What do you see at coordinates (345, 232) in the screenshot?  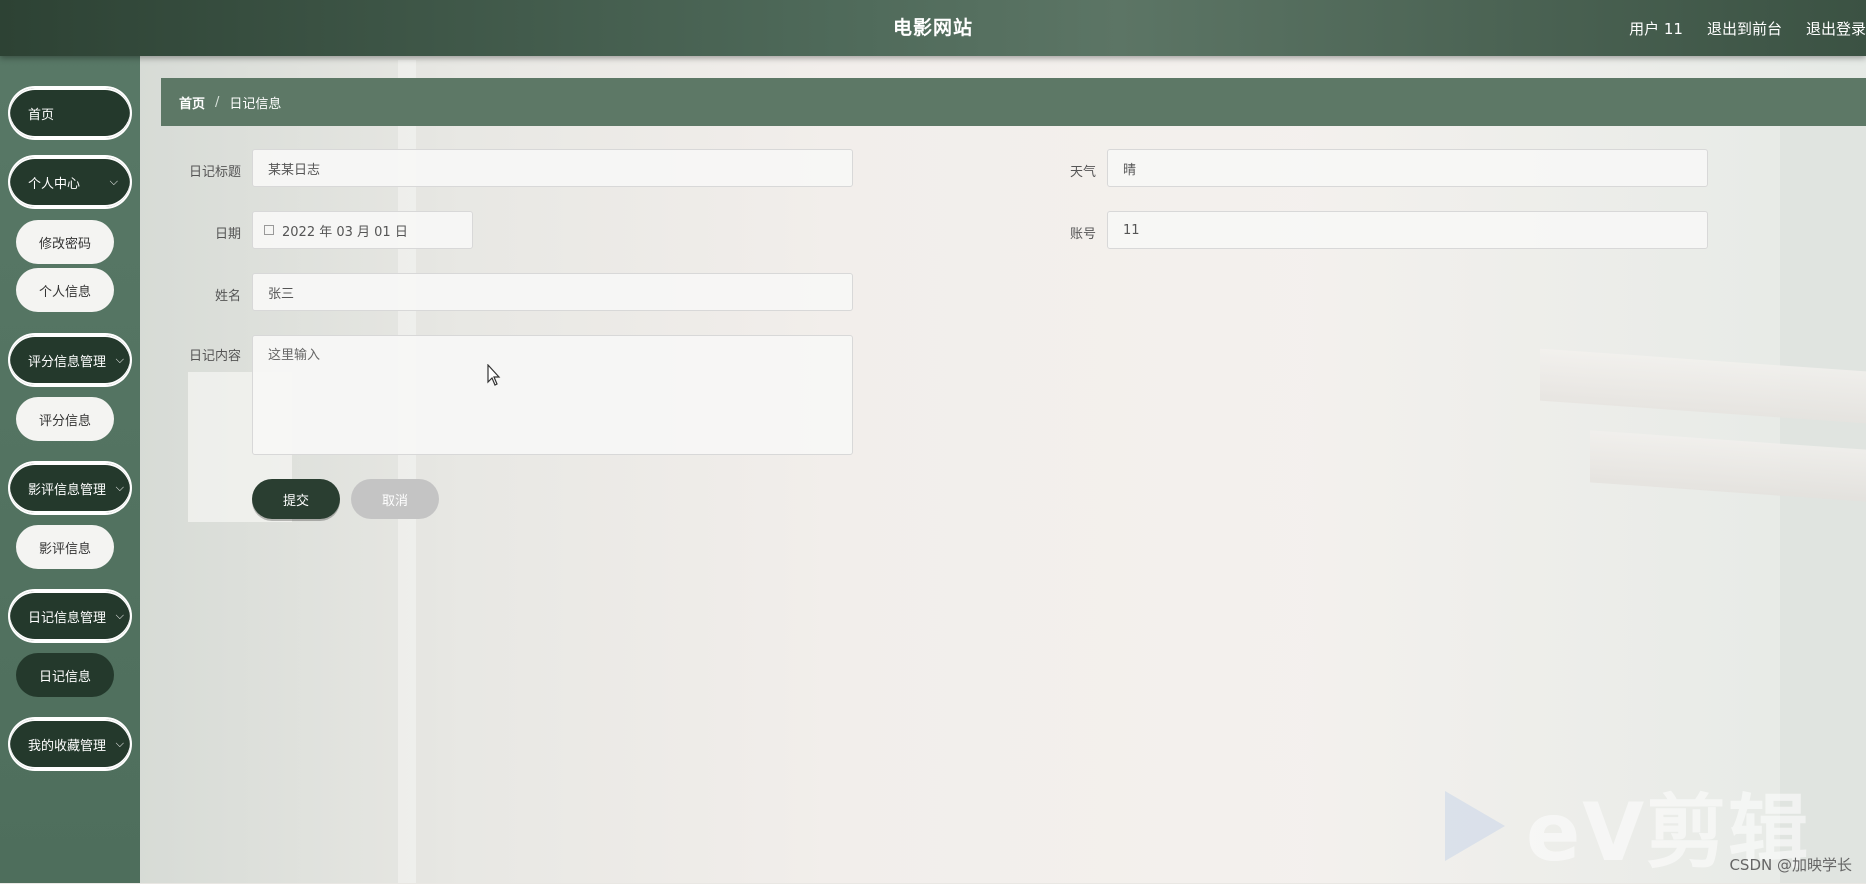 I see `date-value: 2022 年 03 月 01 日` at bounding box center [345, 232].